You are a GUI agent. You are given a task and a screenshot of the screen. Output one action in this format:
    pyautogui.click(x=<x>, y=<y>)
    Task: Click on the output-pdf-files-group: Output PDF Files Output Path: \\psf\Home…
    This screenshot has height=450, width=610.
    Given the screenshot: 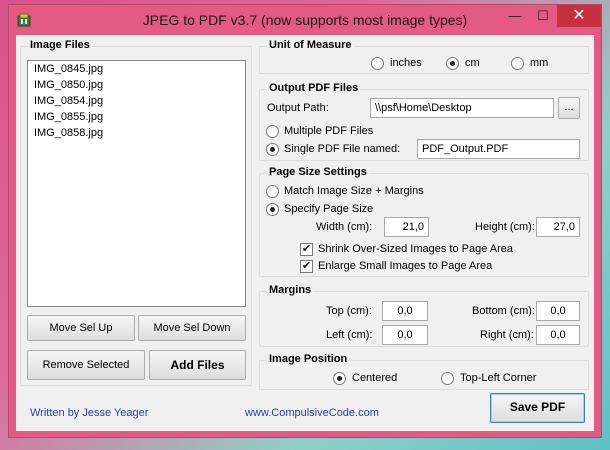 What is the action you would take?
    pyautogui.click(x=424, y=121)
    